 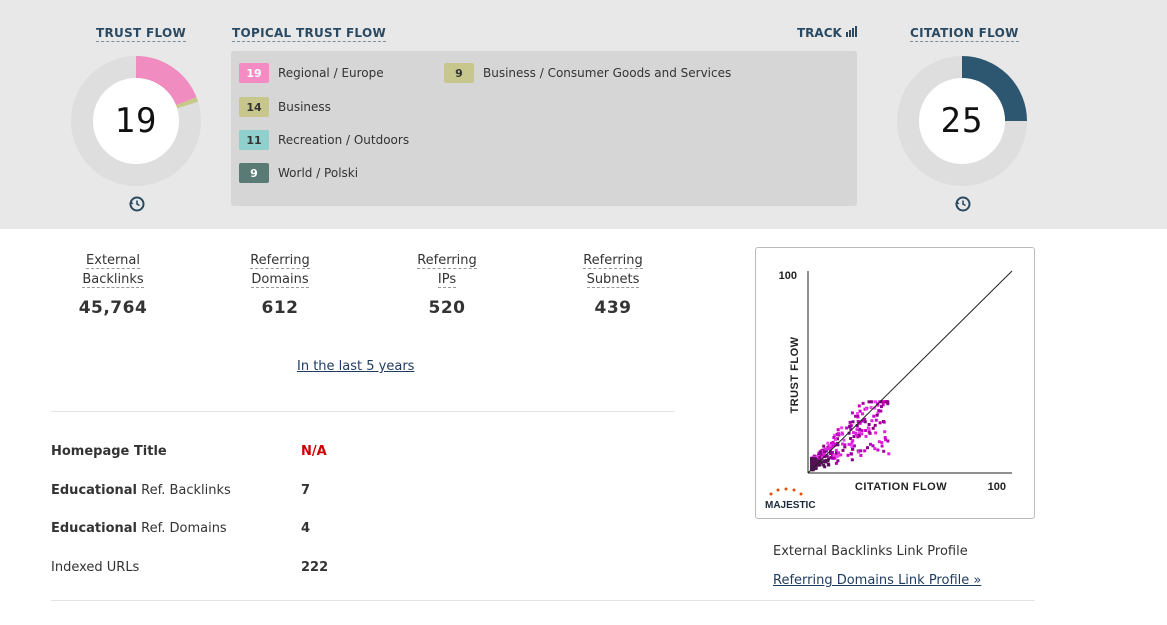 What do you see at coordinates (795, 374) in the screenshot?
I see `y-axis-label: TRUST FLOW` at bounding box center [795, 374].